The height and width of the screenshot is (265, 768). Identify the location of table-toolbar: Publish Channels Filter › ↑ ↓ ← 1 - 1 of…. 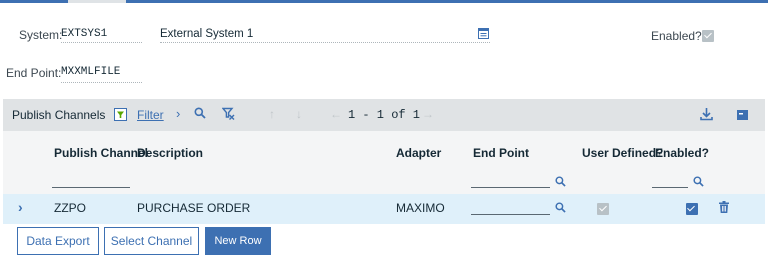
(384, 115).